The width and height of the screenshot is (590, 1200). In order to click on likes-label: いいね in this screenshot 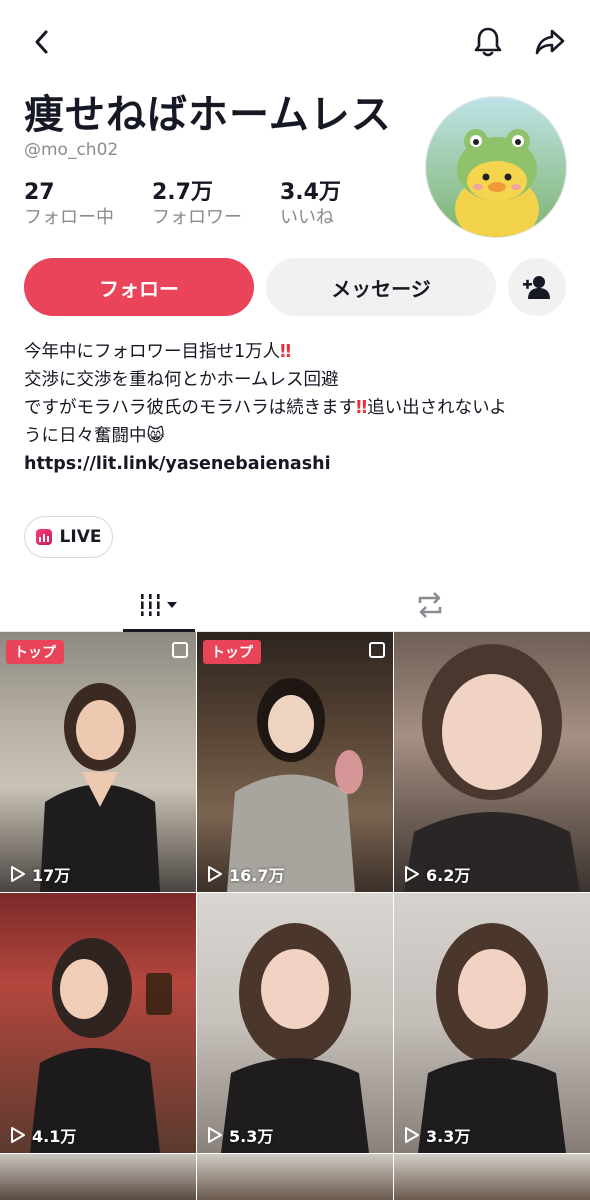, I will do `click(307, 217)`.